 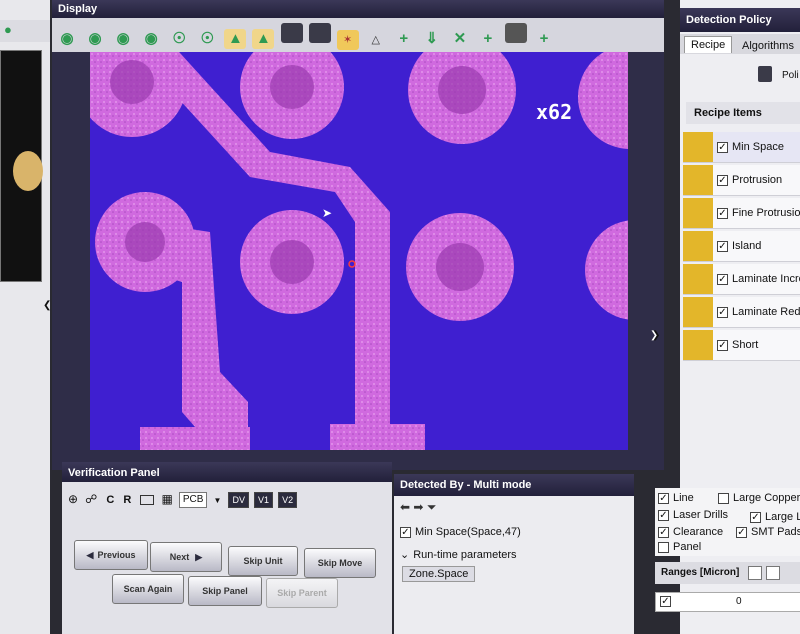 I want to click on recipe-item-laminate-increase: ✓ Laminate Increas, so click(x=741, y=279).